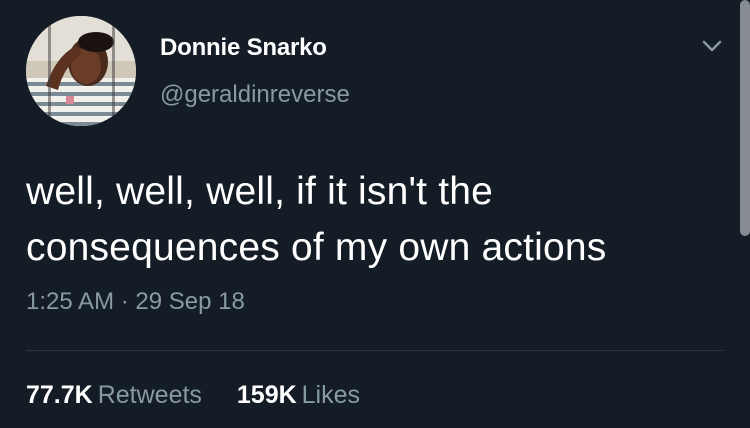 The height and width of the screenshot is (428, 750). I want to click on retweet-label: Retweets, so click(149, 395).